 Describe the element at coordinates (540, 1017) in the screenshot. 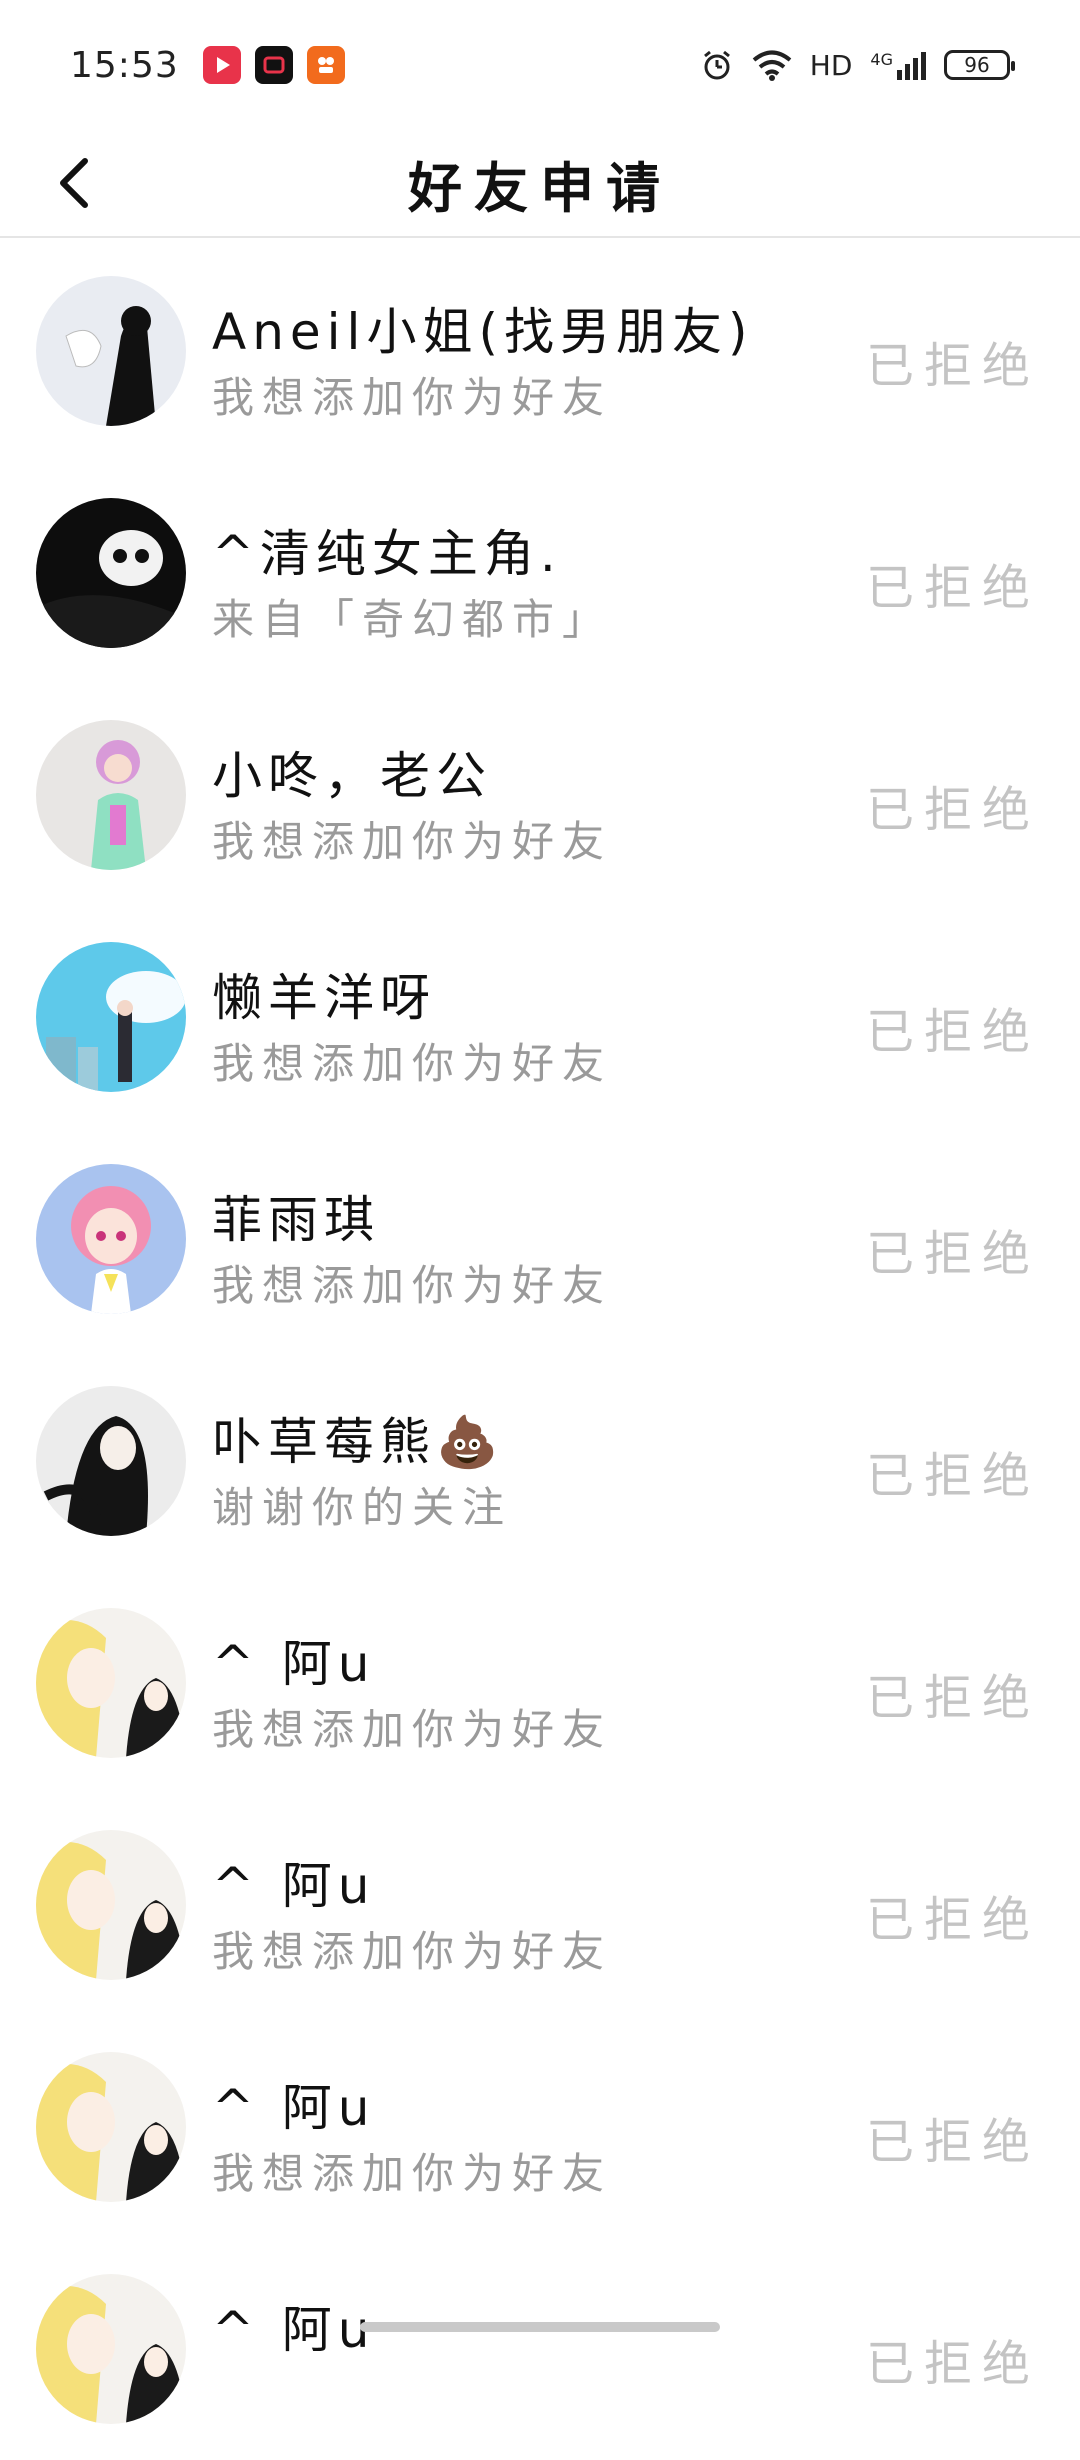

I see `request-item: 懒羊洋呀 我想添加你为好友 已拒绝` at that location.